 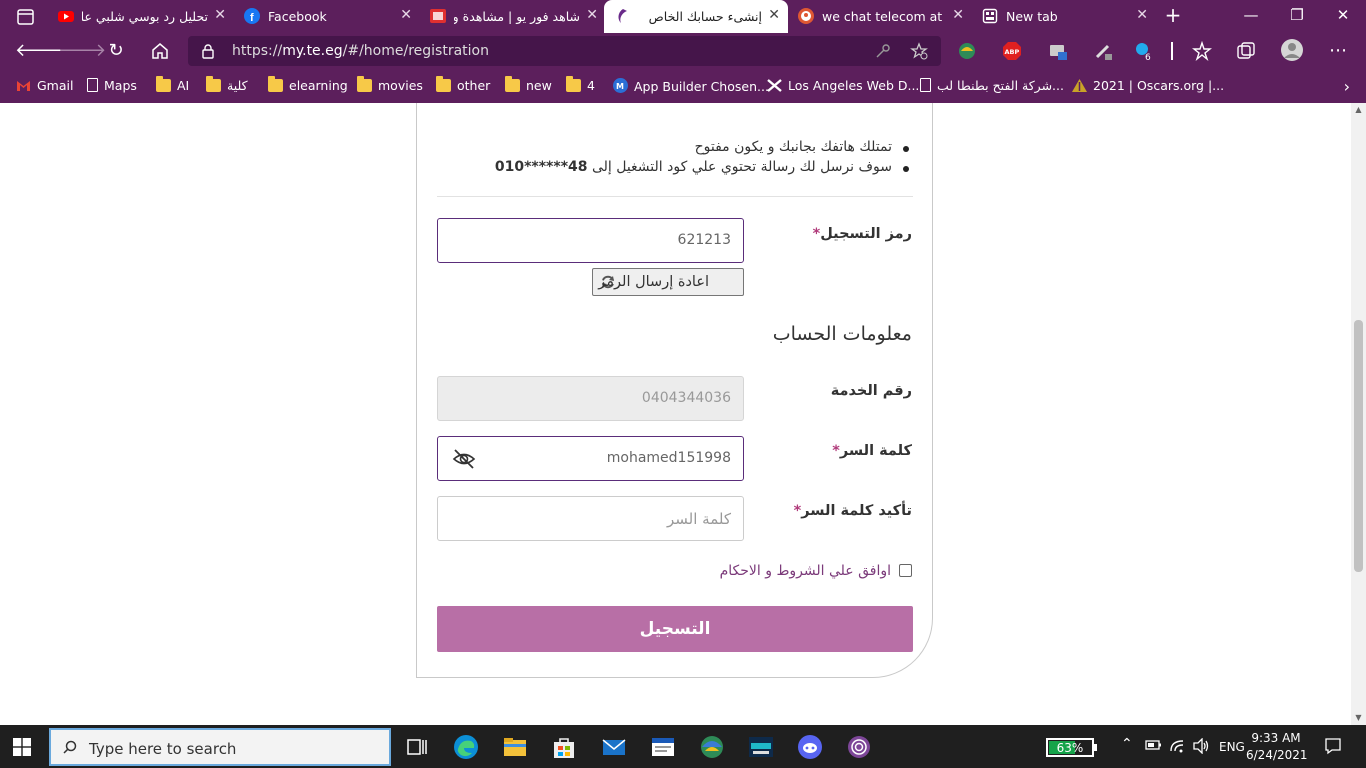 I want to click on bookmark-folder-college: كلية, so click(x=227, y=85).